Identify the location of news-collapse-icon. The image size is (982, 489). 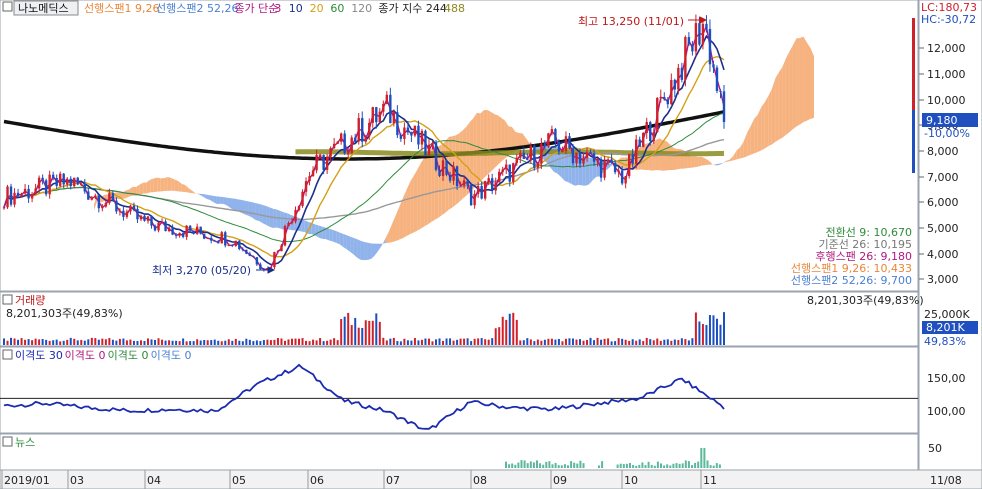
(7, 441).